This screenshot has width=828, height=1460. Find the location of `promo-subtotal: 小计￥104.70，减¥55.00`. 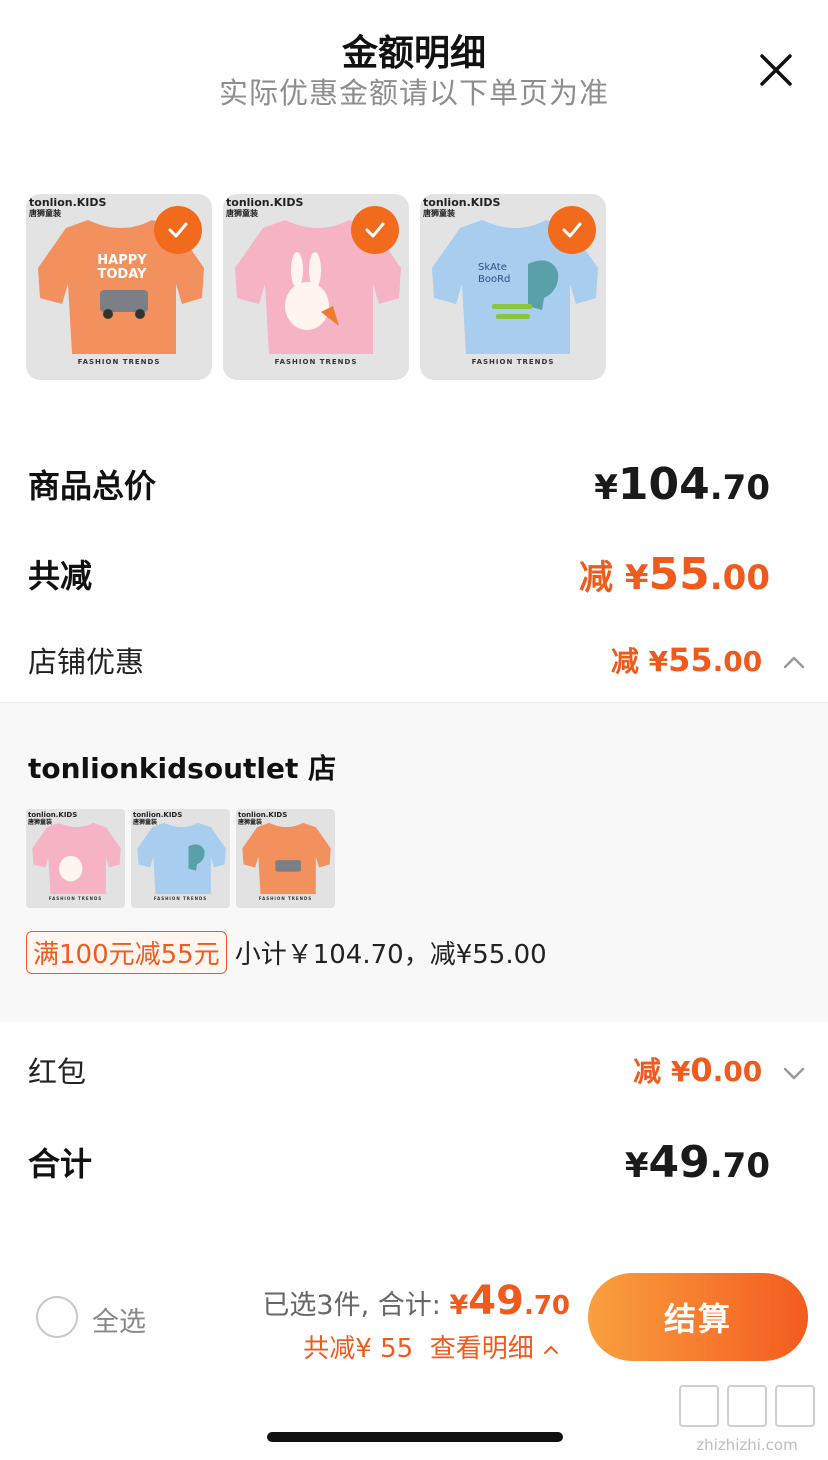

promo-subtotal: 小计￥104.70，减¥55.00 is located at coordinates (390, 955).